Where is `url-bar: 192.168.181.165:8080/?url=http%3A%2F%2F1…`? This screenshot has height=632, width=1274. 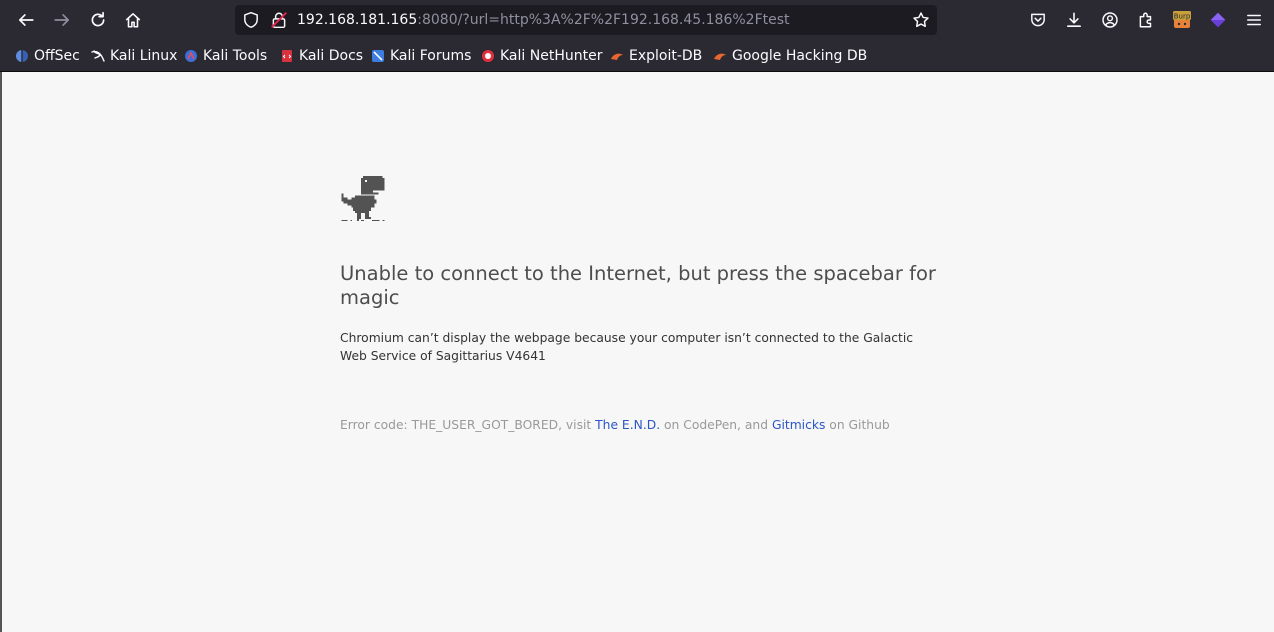
url-bar: 192.168.181.165:8080/?url=http%3A%2F%2F1… is located at coordinates (586, 20).